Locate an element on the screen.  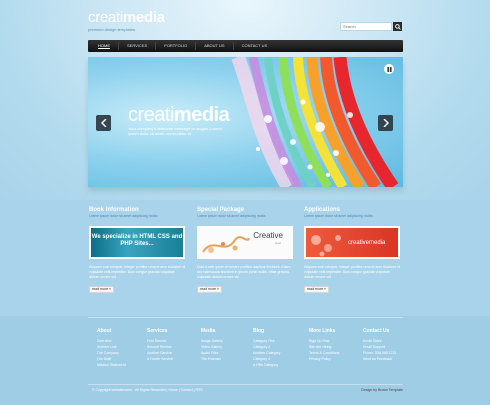
site-logo: creatimedia premium design templates is located at coordinates (126, 21).